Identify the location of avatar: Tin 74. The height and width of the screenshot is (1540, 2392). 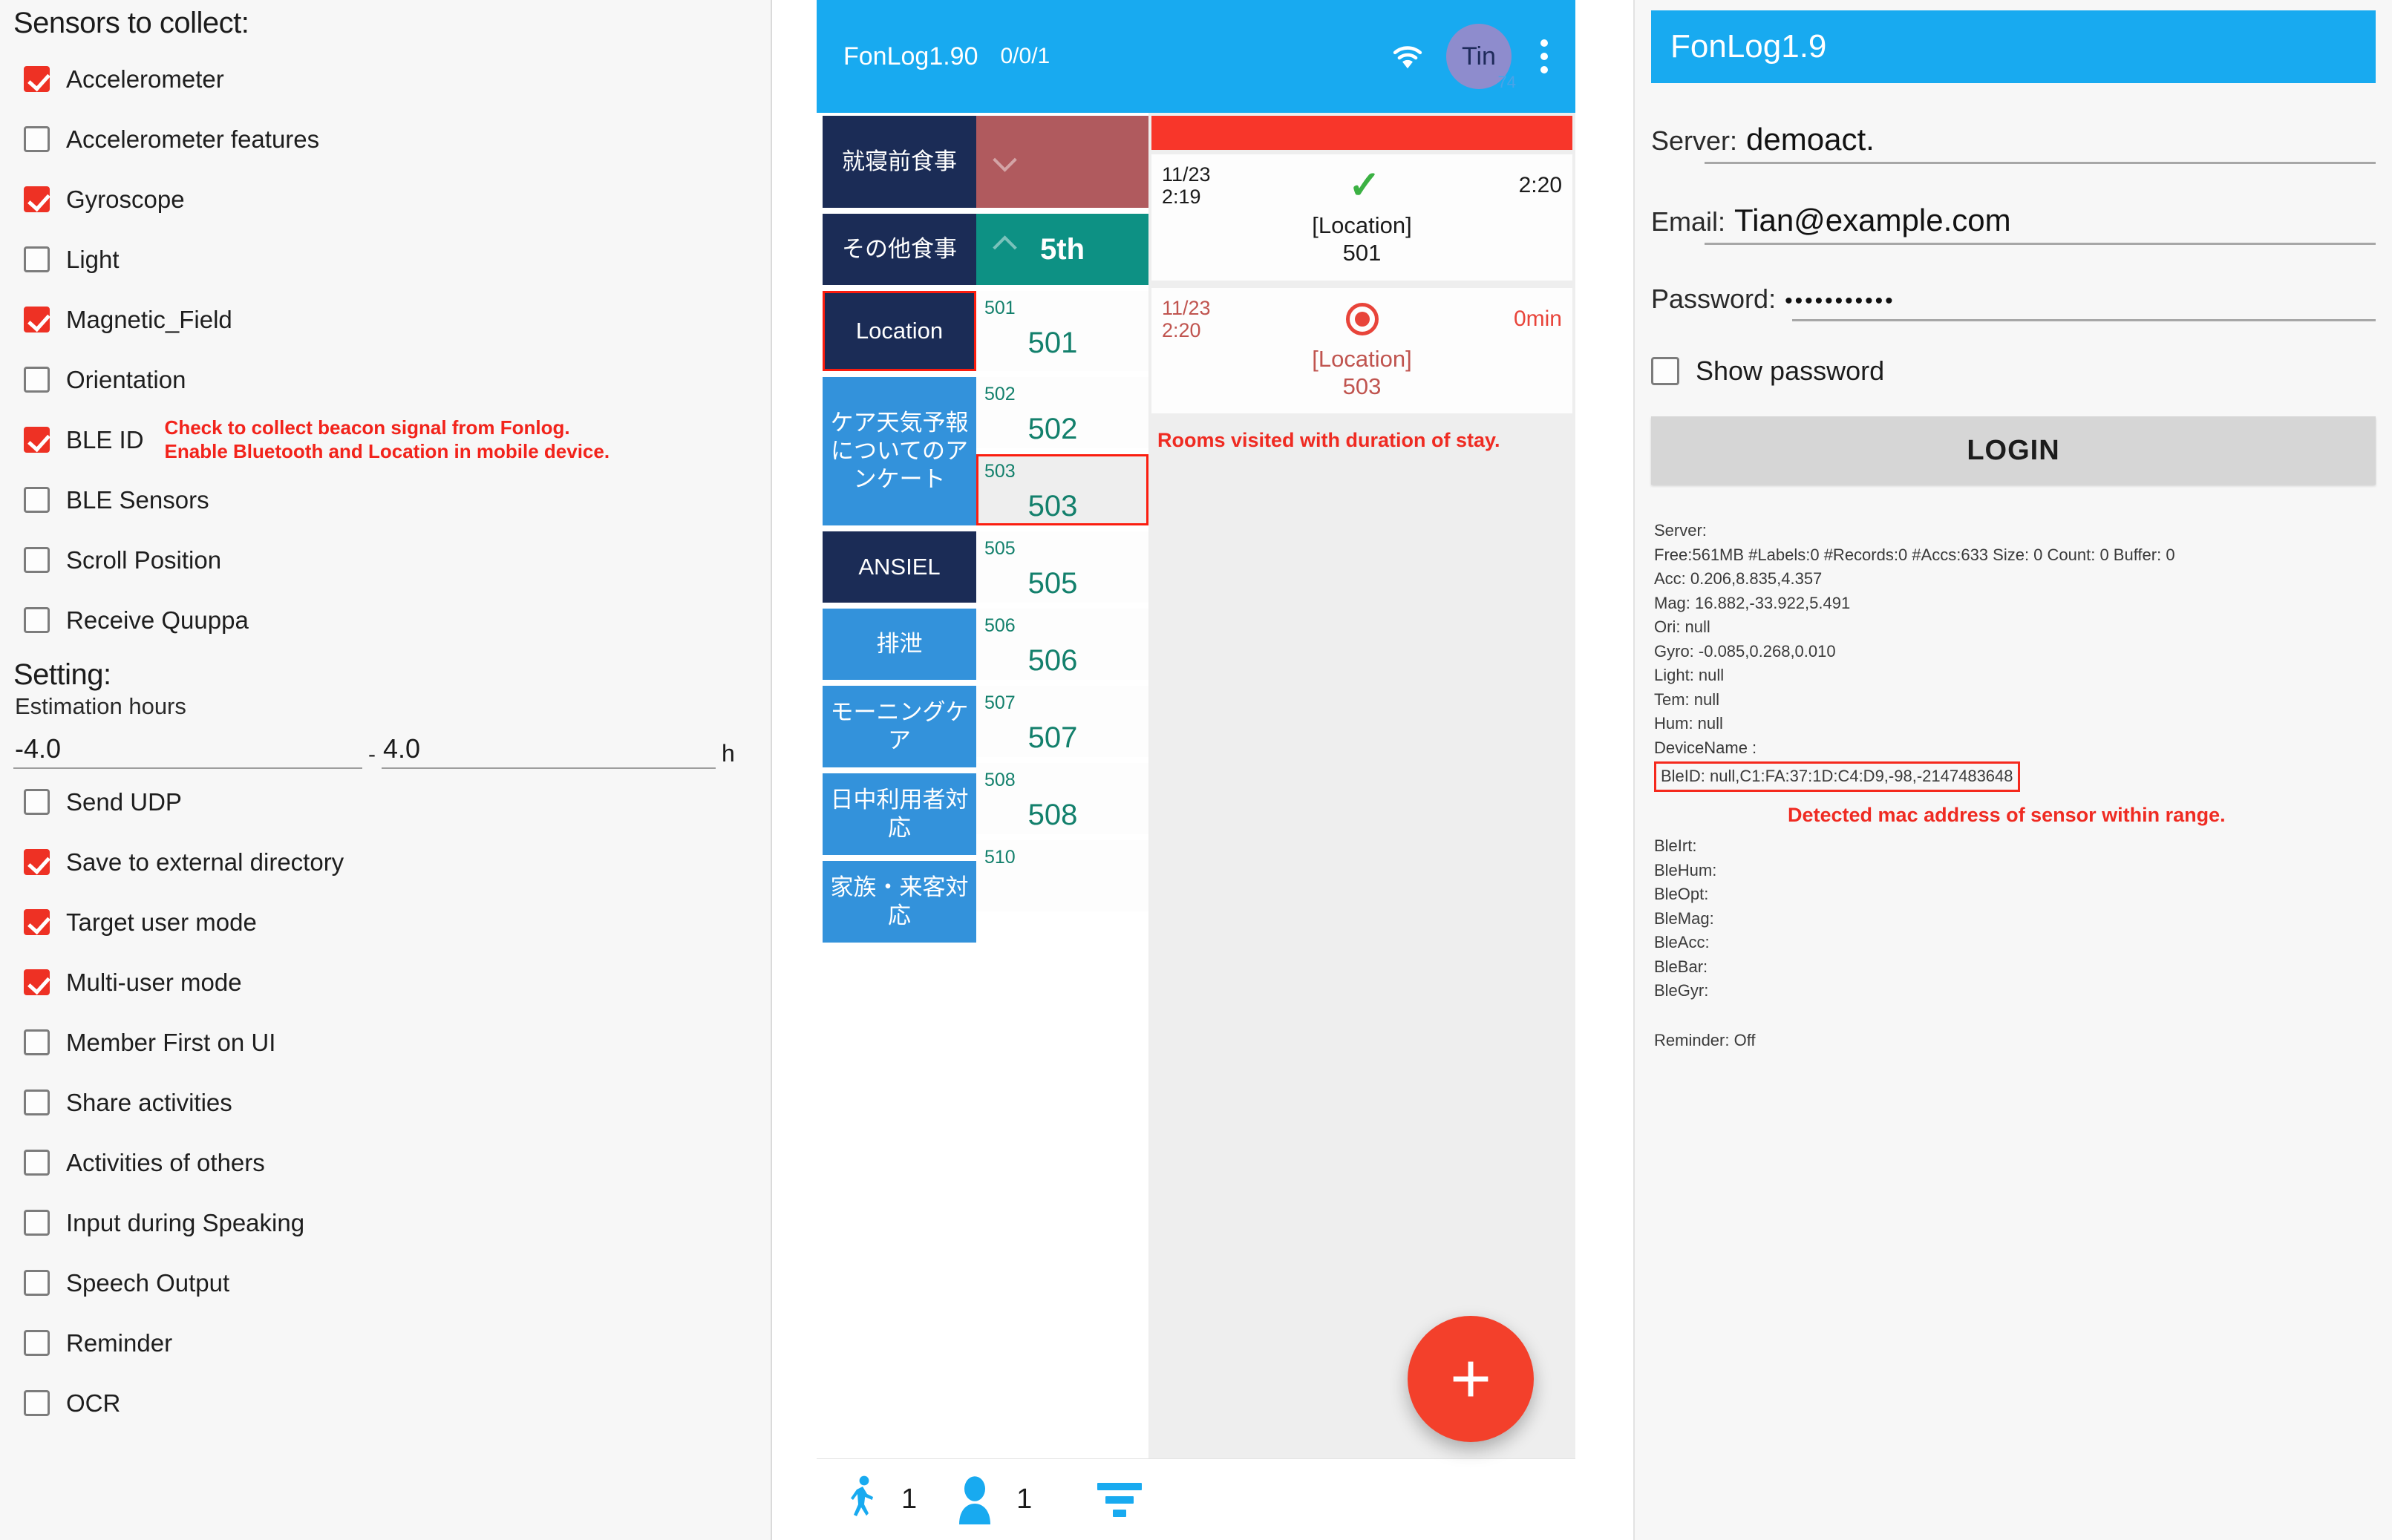
(1481, 57).